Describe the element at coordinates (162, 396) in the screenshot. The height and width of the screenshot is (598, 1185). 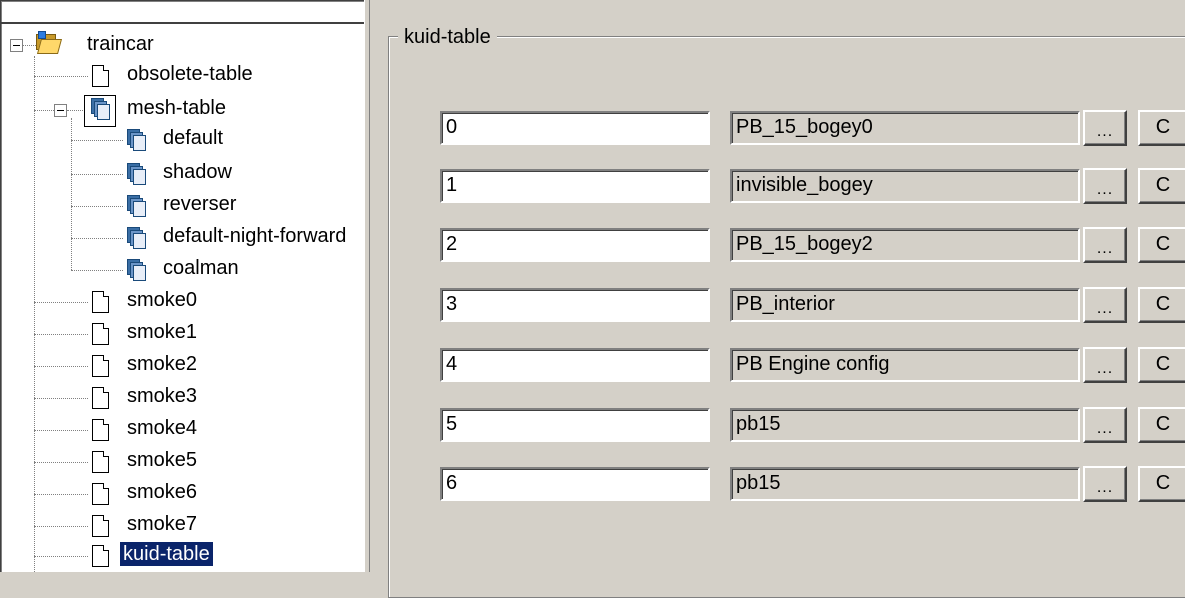
I see `tree-node-label: smoke3` at that location.